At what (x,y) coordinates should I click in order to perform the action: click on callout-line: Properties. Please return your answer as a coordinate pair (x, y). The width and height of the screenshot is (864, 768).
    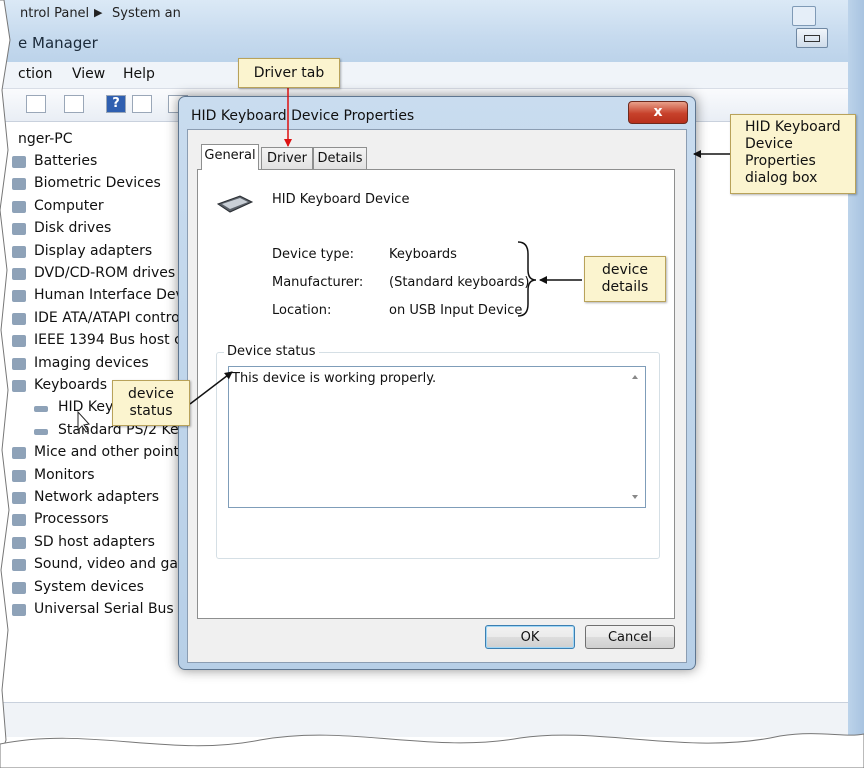
    Looking at the image, I should click on (780, 161).